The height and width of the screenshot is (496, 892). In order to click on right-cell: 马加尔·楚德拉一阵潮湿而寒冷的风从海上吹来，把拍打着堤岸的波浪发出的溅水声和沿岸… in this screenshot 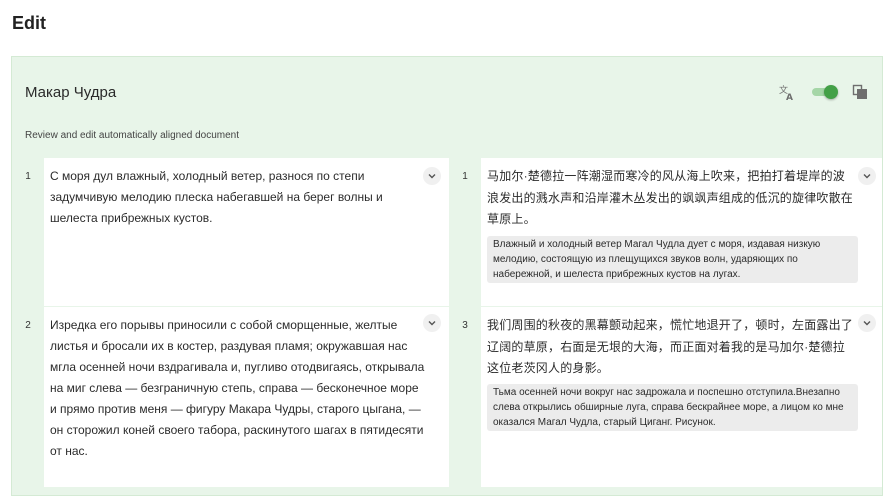, I will do `click(681, 232)`.